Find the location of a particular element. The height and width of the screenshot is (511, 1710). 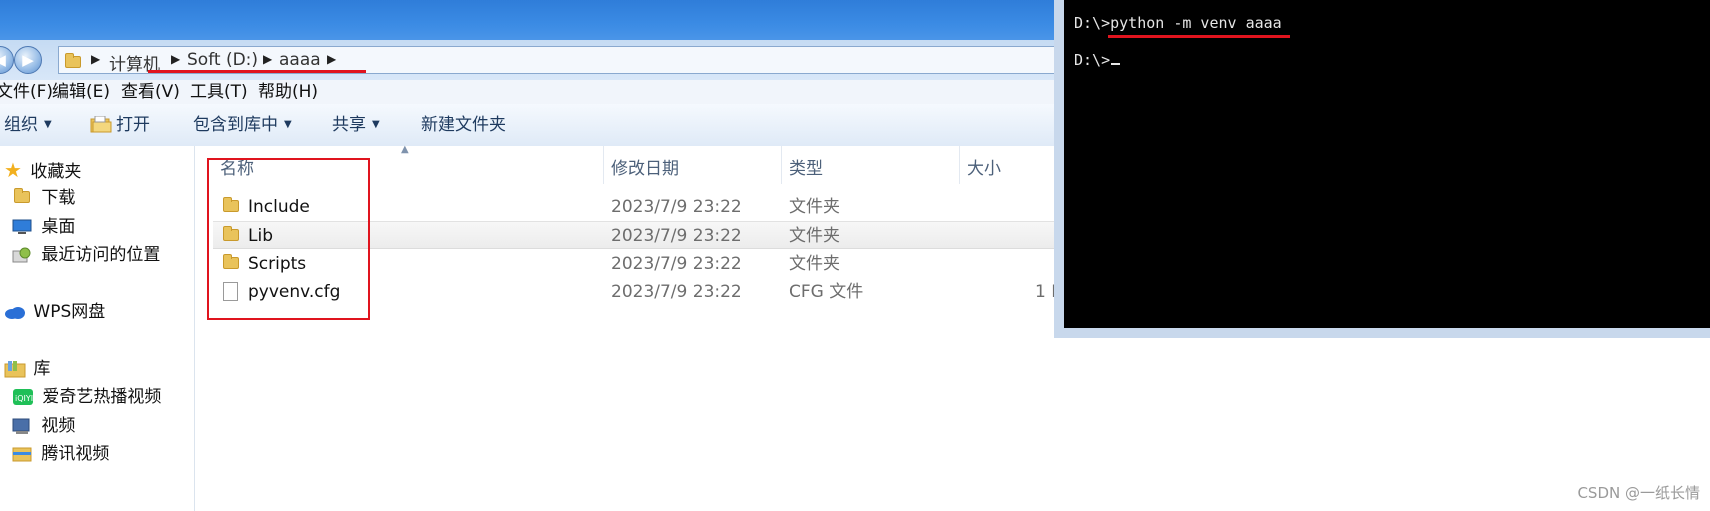

star-icon: ★ is located at coordinates (13, 170).